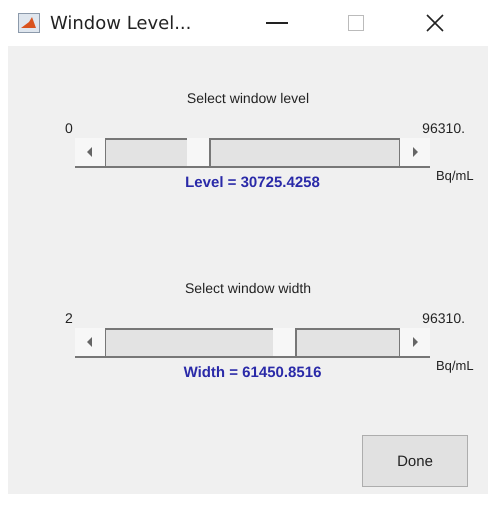 This screenshot has width=496, height=510. What do you see at coordinates (248, 98) in the screenshot?
I see `slider-title: Select window level` at bounding box center [248, 98].